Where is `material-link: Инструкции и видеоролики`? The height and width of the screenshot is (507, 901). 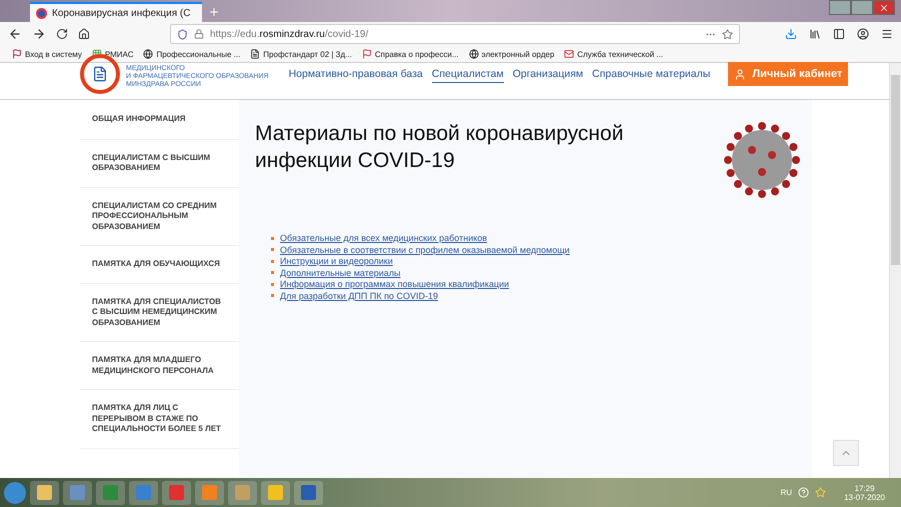
material-link: Инструкции и видеоролики is located at coordinates (336, 261).